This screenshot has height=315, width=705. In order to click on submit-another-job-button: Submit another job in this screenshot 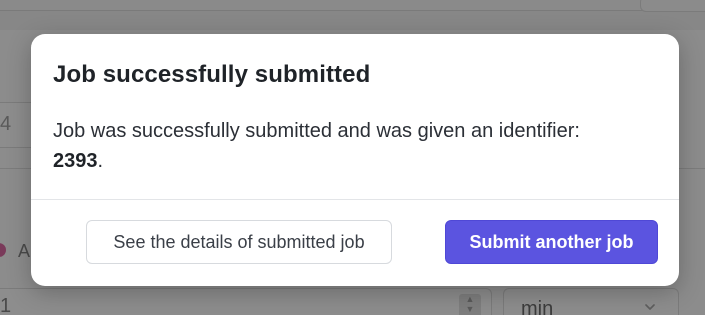, I will do `click(551, 242)`.